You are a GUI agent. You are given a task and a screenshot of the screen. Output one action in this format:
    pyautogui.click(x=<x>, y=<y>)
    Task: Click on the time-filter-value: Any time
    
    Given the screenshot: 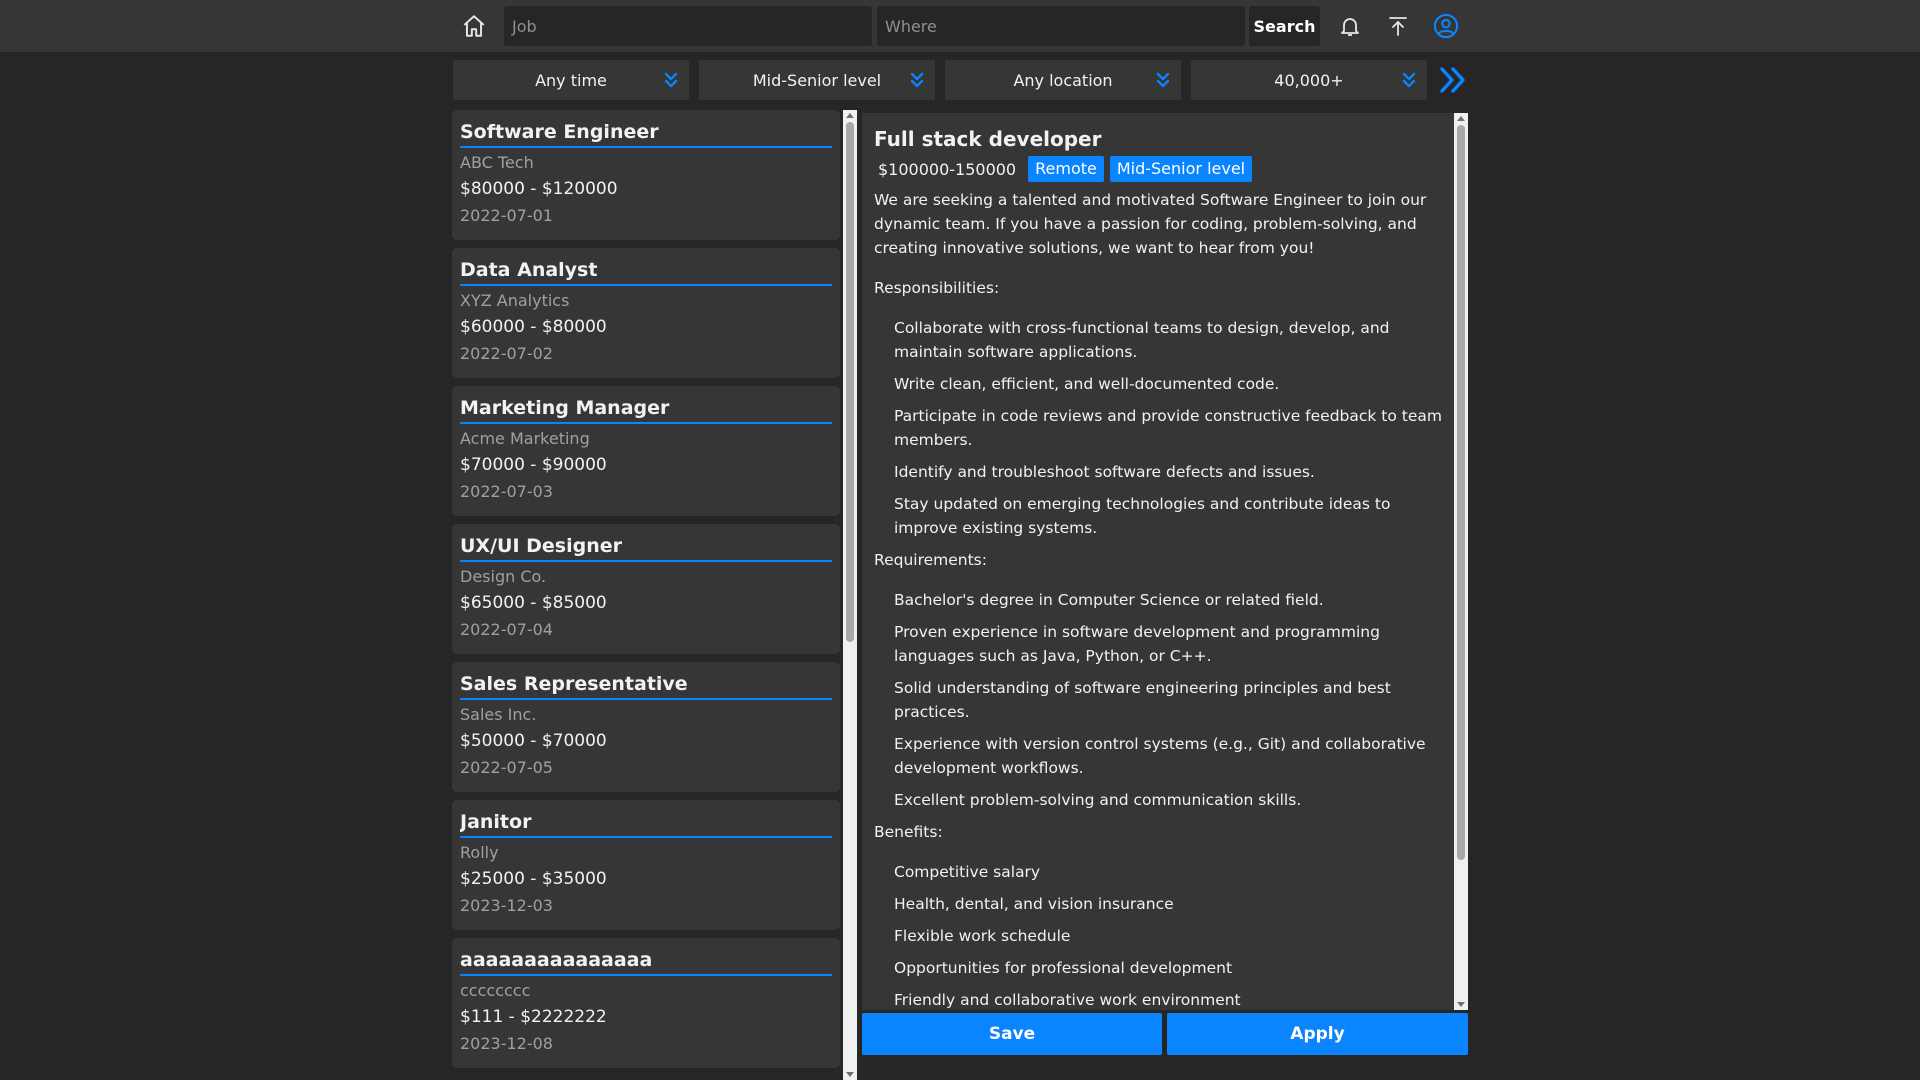 What is the action you would take?
    pyautogui.click(x=571, y=80)
    